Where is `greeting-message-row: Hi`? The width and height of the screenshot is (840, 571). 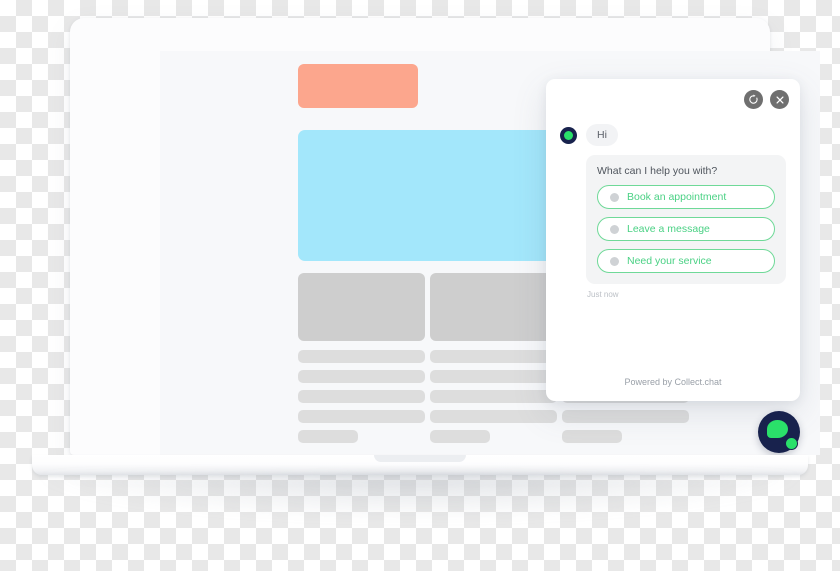
greeting-message-row: Hi is located at coordinates (673, 135).